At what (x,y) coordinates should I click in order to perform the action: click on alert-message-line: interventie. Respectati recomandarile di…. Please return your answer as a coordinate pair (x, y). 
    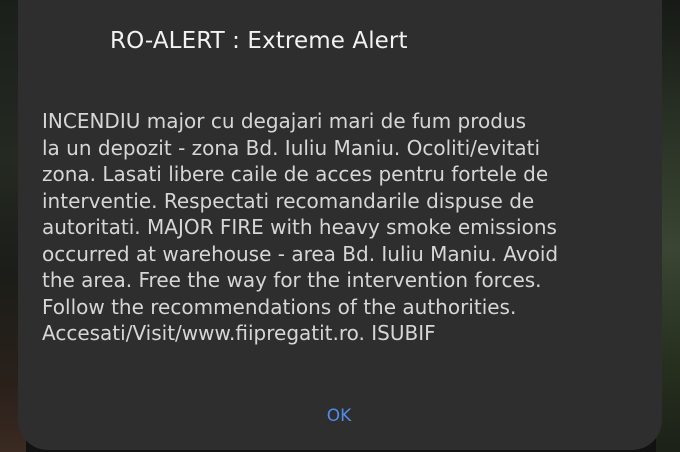
    Looking at the image, I should click on (288, 200).